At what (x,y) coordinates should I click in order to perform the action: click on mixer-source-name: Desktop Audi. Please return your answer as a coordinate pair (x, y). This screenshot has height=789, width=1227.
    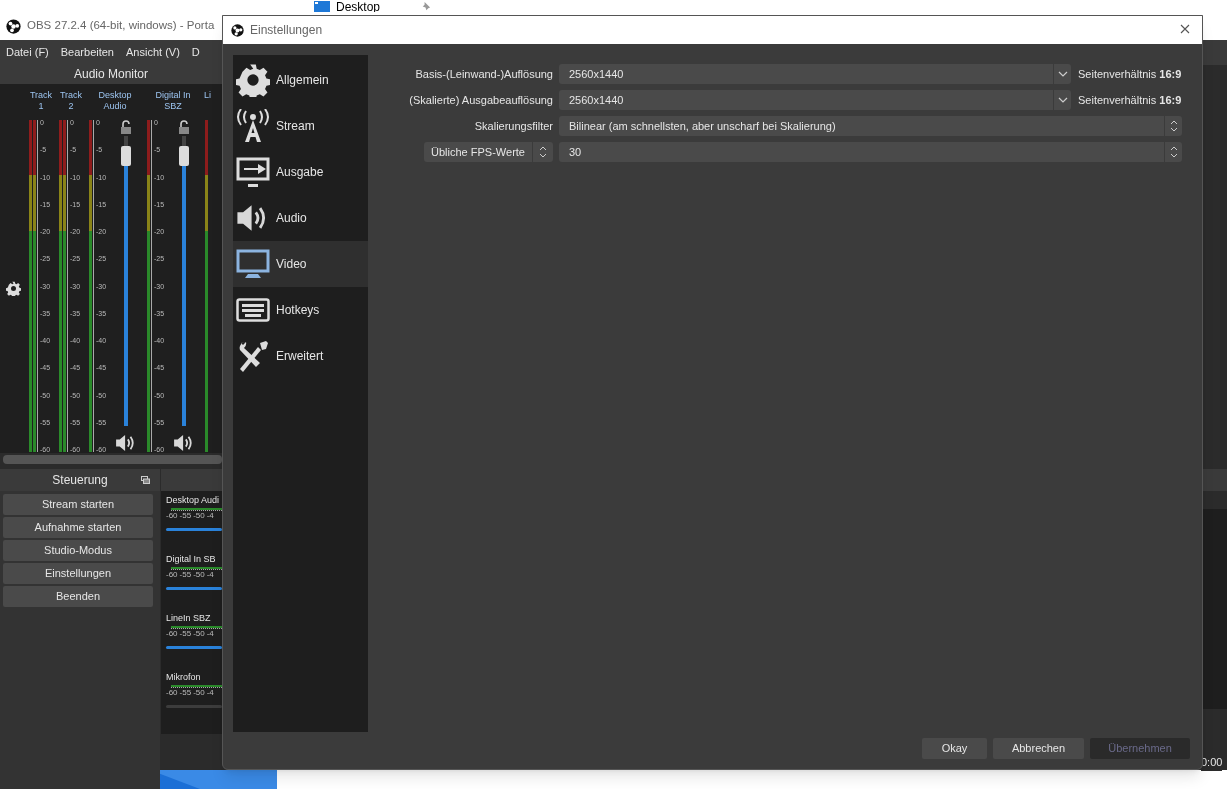
    Looking at the image, I should click on (193, 500).